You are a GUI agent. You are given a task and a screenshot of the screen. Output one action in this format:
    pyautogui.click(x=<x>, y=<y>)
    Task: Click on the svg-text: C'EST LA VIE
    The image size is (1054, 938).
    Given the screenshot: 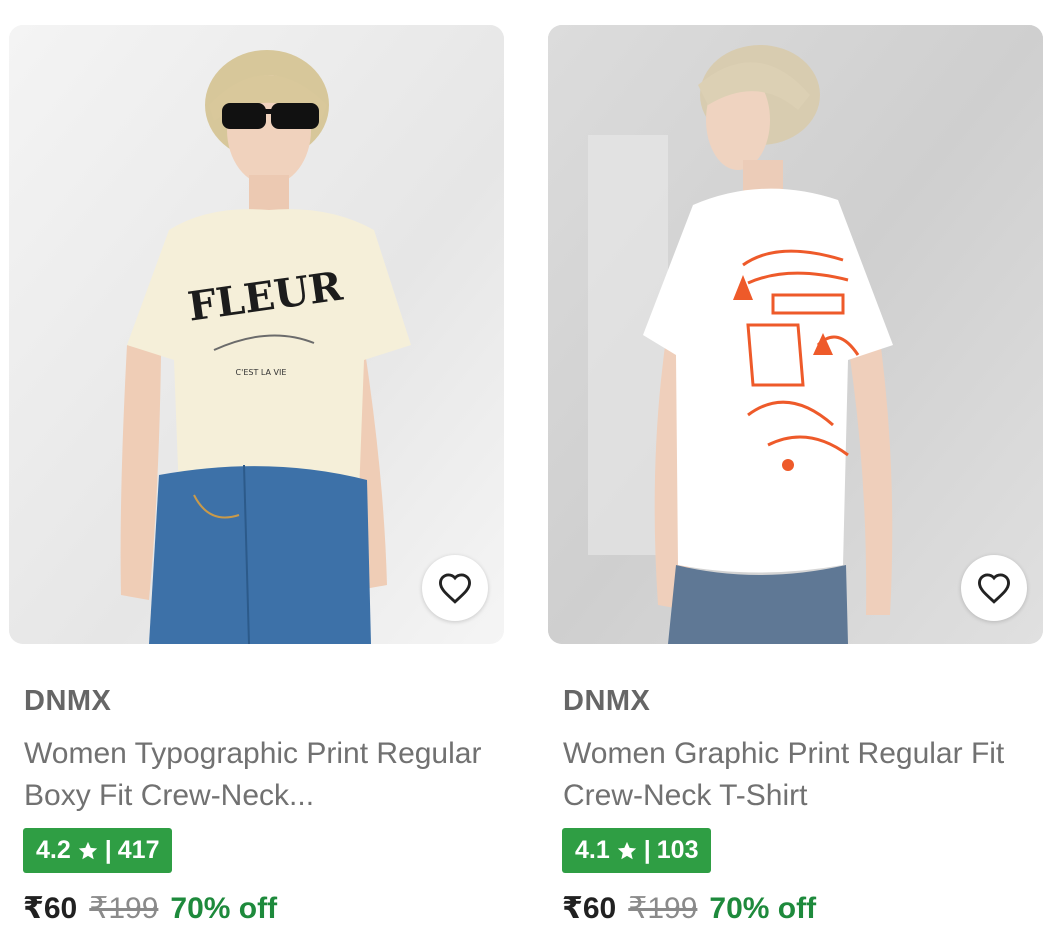 What is the action you would take?
    pyautogui.click(x=261, y=372)
    